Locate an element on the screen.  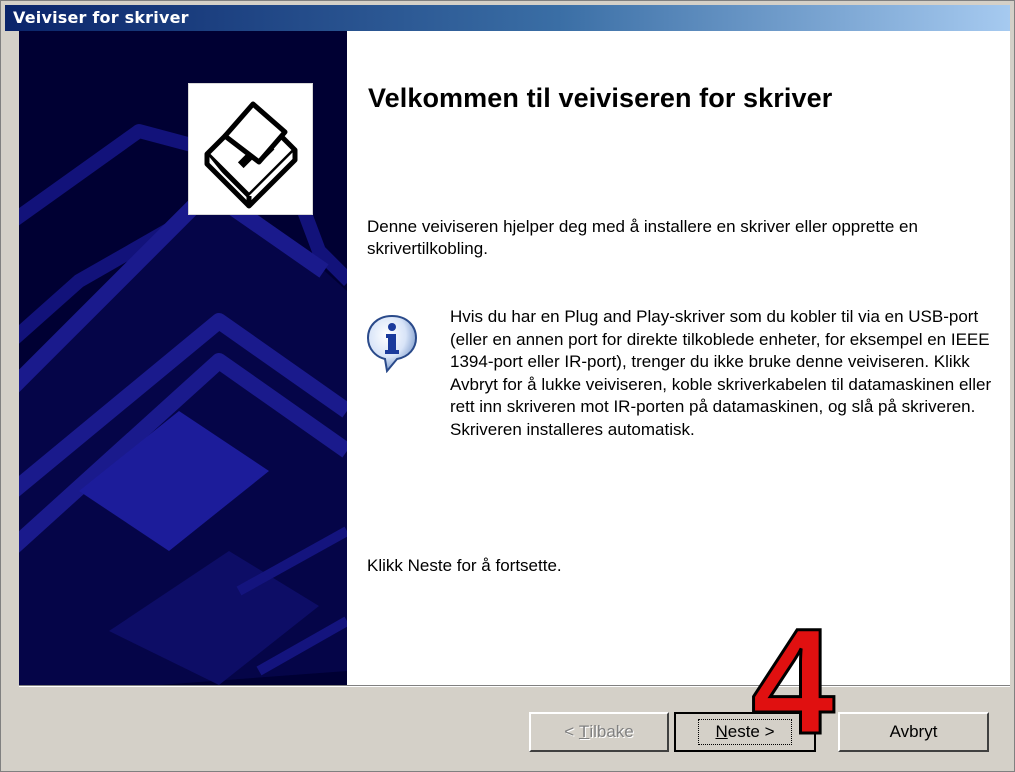
button-separator is located at coordinates (514, 686).